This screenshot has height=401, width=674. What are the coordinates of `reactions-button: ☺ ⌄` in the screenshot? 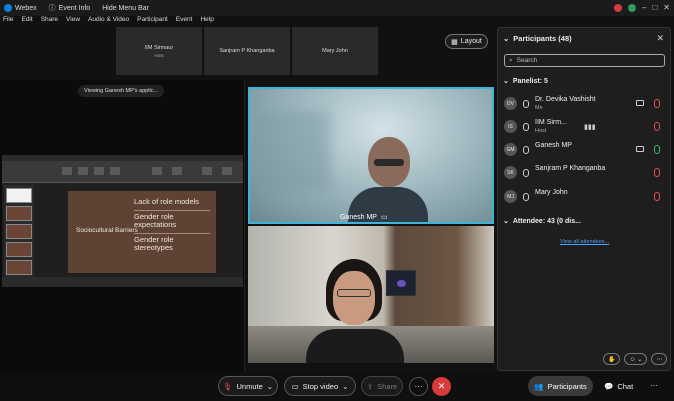 It's located at (636, 359).